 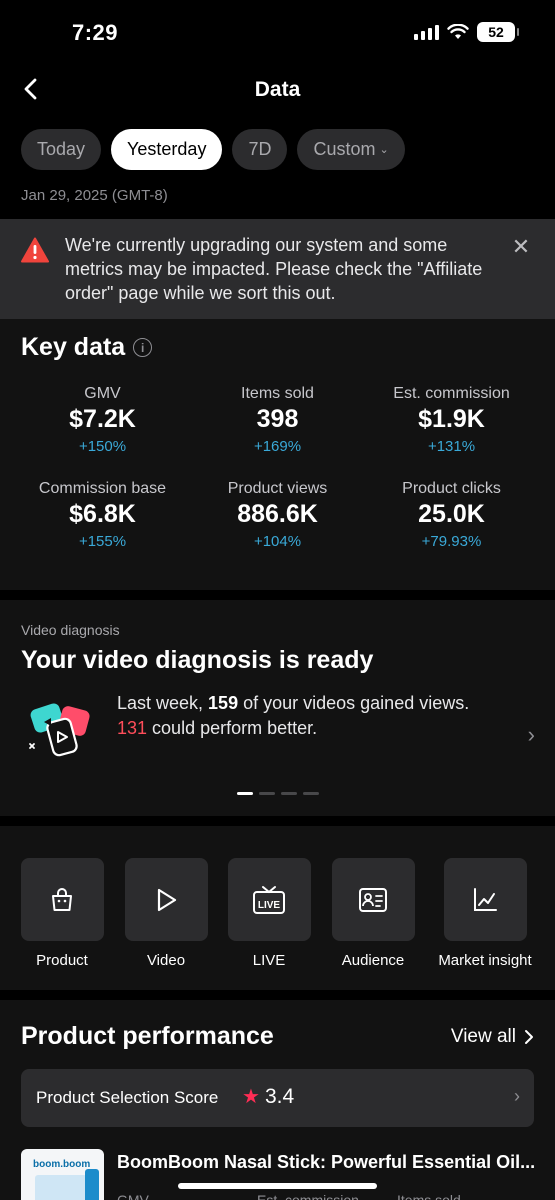 I want to click on view-all-link: View all, so click(x=492, y=1037).